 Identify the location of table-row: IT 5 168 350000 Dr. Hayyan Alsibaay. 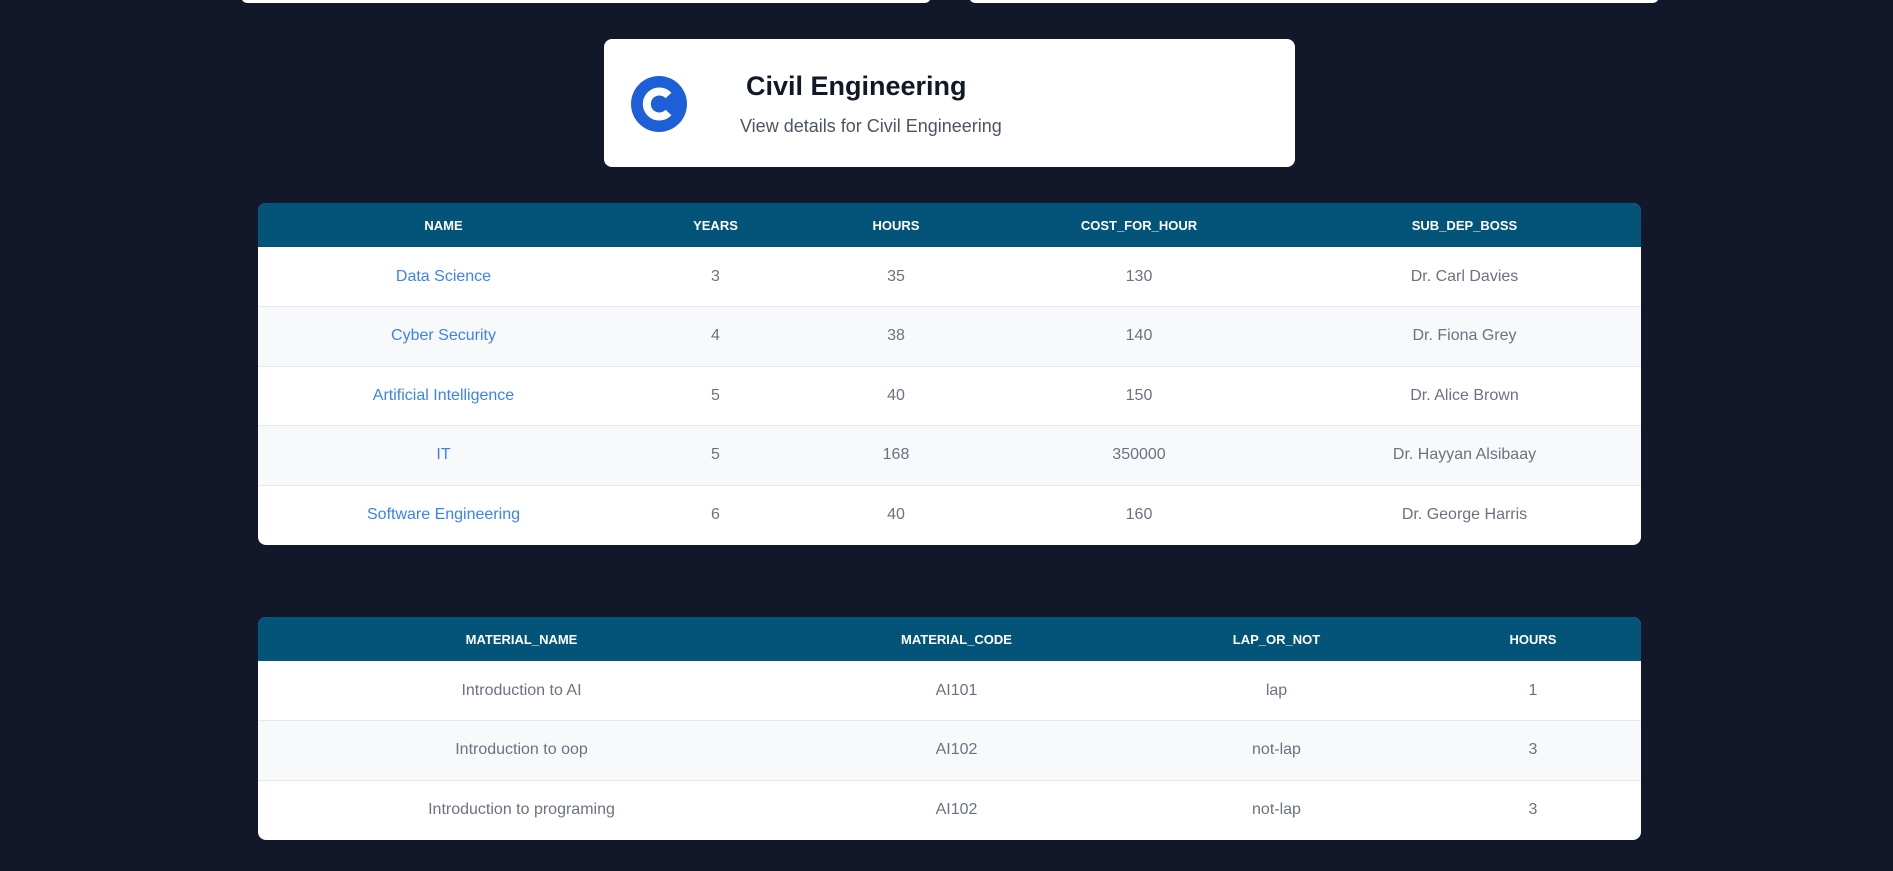
(949, 455).